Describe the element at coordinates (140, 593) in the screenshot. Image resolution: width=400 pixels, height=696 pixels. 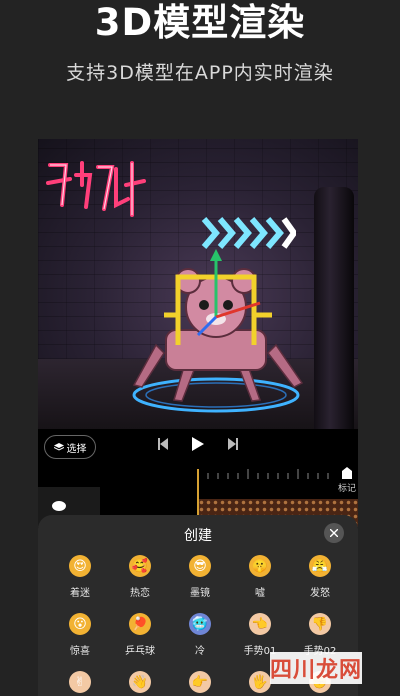
I see `emoji-item-label: 热恋` at that location.